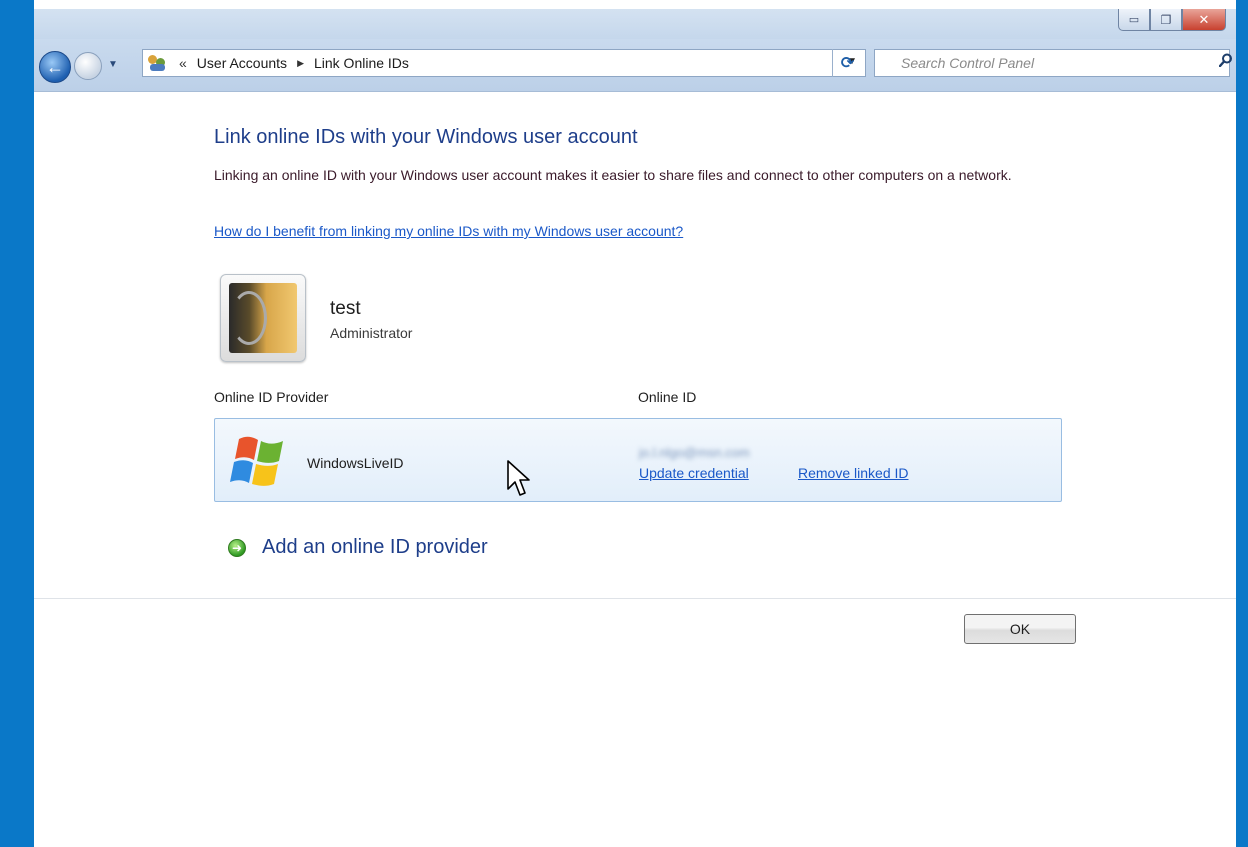  What do you see at coordinates (88, 66) in the screenshot?
I see `forward-button` at bounding box center [88, 66].